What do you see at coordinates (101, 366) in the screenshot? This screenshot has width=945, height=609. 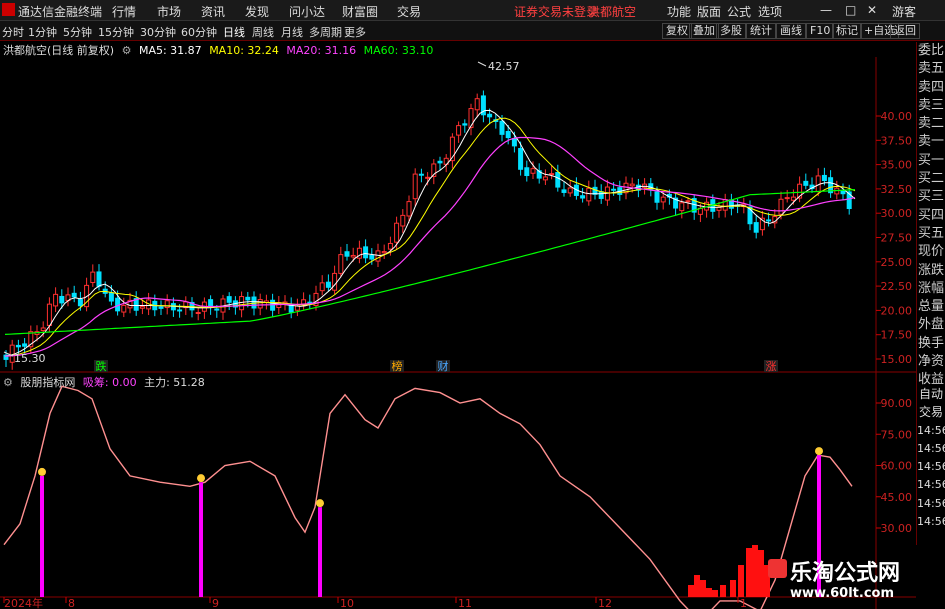 I see `event-marker: 跌` at bounding box center [101, 366].